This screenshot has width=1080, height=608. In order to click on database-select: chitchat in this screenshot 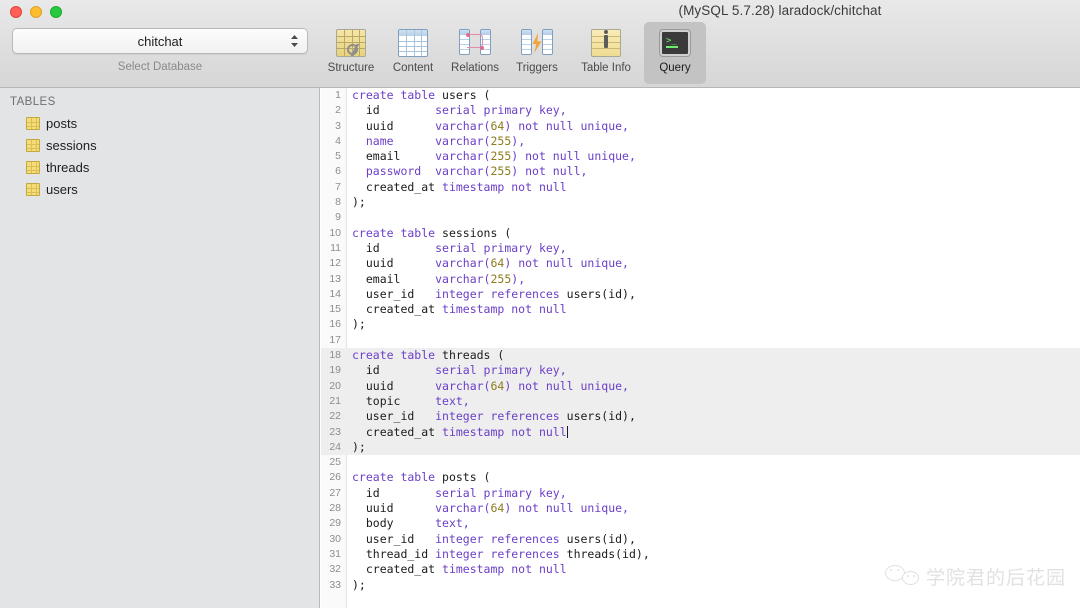, I will do `click(160, 41)`.